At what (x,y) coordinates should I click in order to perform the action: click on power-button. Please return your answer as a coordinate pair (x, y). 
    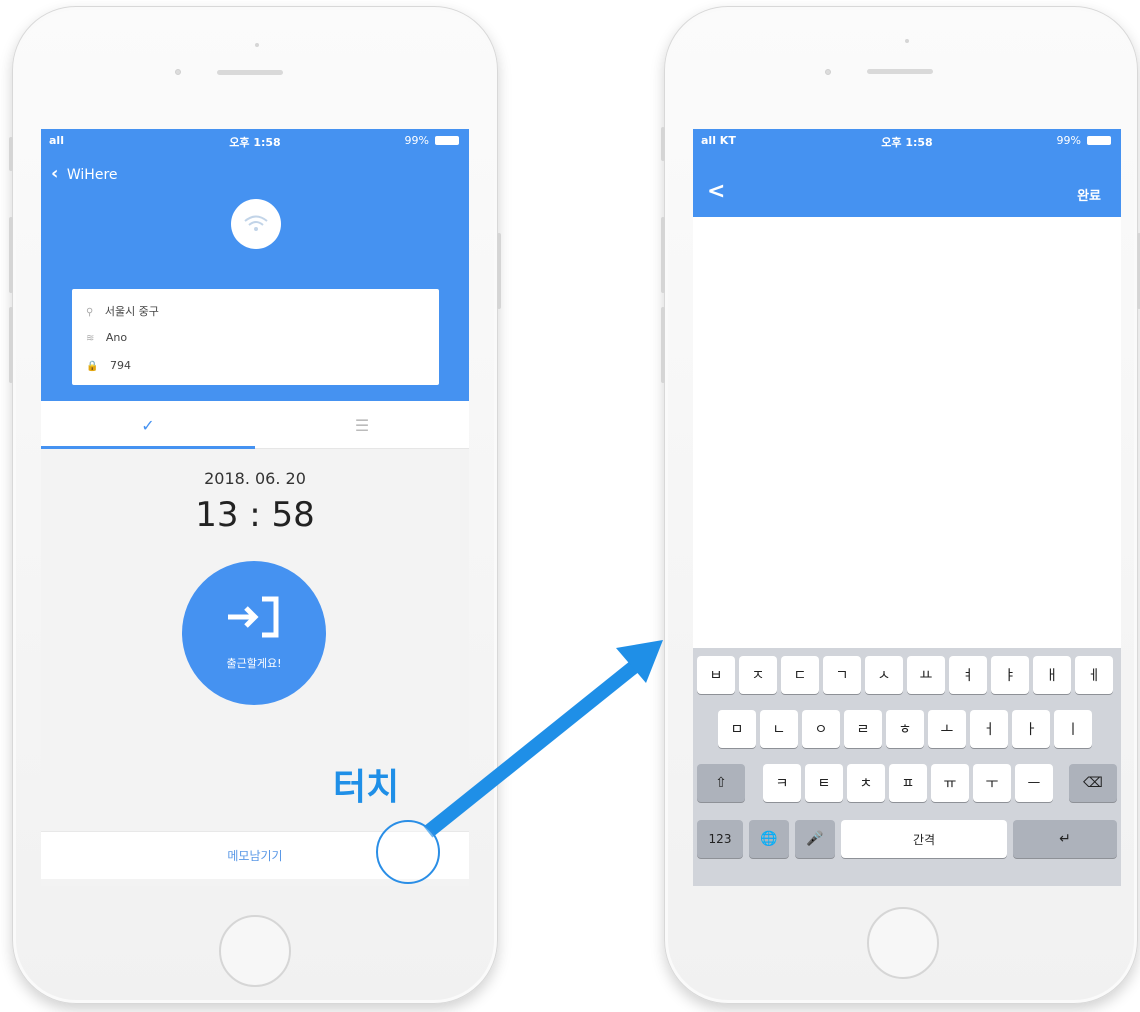
    Looking at the image, I should click on (499, 271).